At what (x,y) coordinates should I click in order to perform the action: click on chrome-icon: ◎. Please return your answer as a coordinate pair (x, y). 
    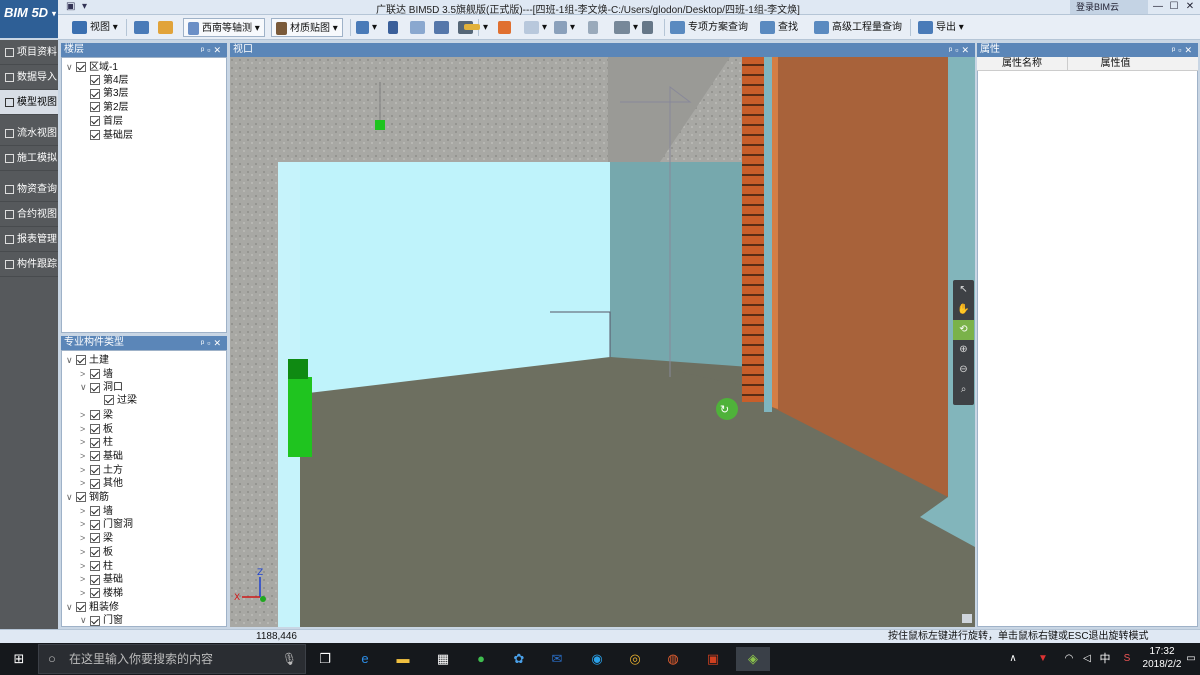
    Looking at the image, I should click on (635, 659).